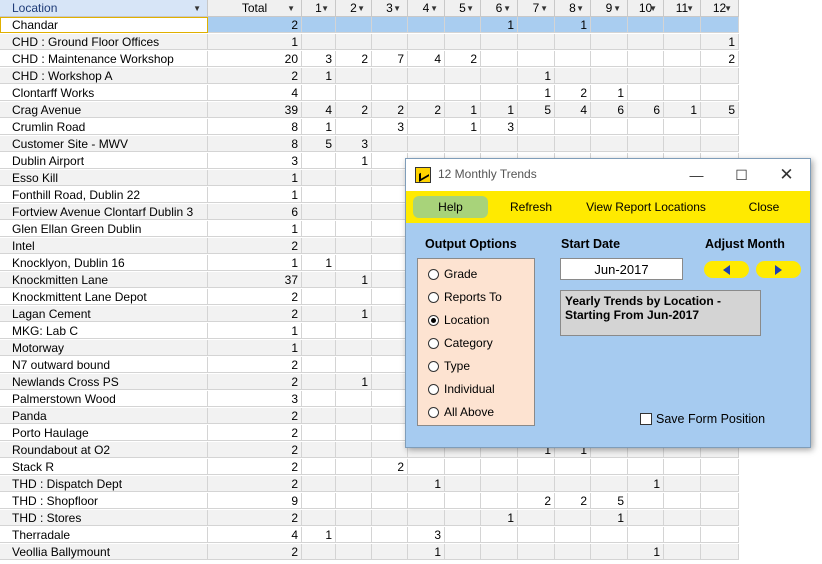  What do you see at coordinates (104, 42) in the screenshot?
I see `location-cell: CHD : Ground Floor Offices` at bounding box center [104, 42].